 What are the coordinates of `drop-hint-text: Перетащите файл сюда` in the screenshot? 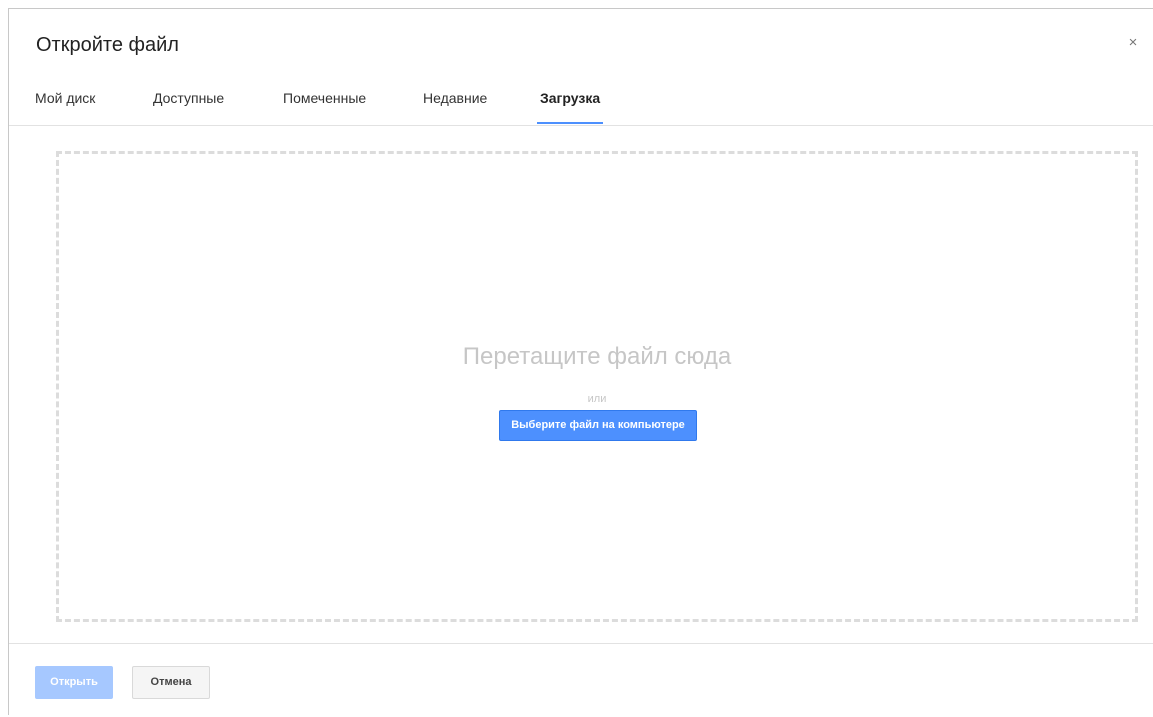 It's located at (597, 356).